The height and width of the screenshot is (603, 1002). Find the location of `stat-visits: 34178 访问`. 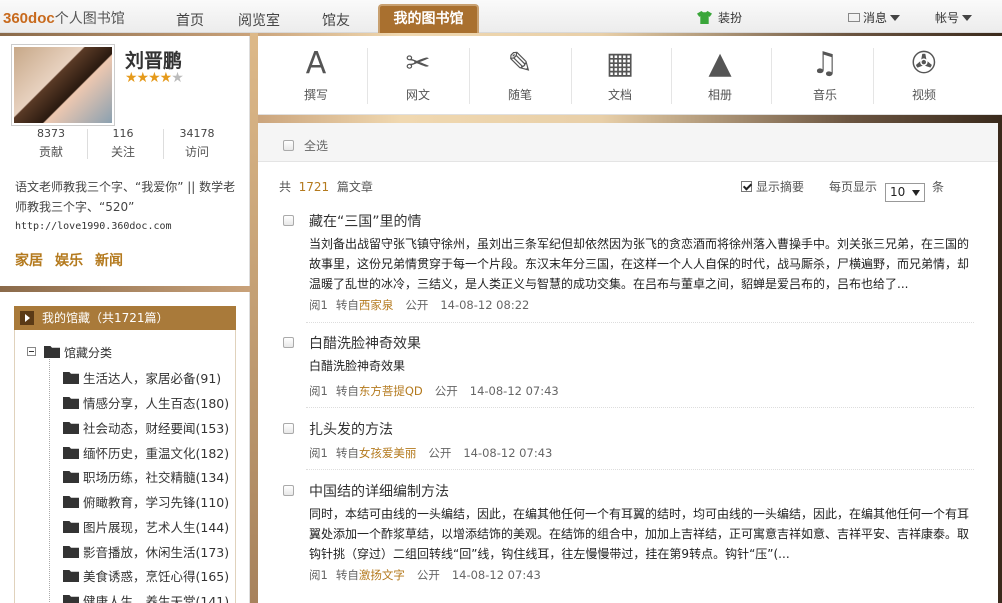

stat-visits: 34178 访问 is located at coordinates (197, 143).